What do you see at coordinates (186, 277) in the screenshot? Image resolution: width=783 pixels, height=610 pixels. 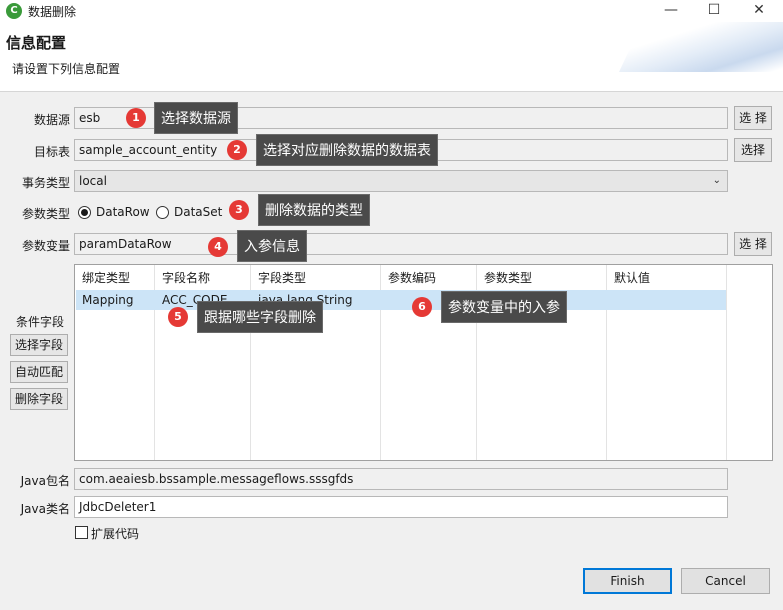 I see `column-header: 字段名称` at bounding box center [186, 277].